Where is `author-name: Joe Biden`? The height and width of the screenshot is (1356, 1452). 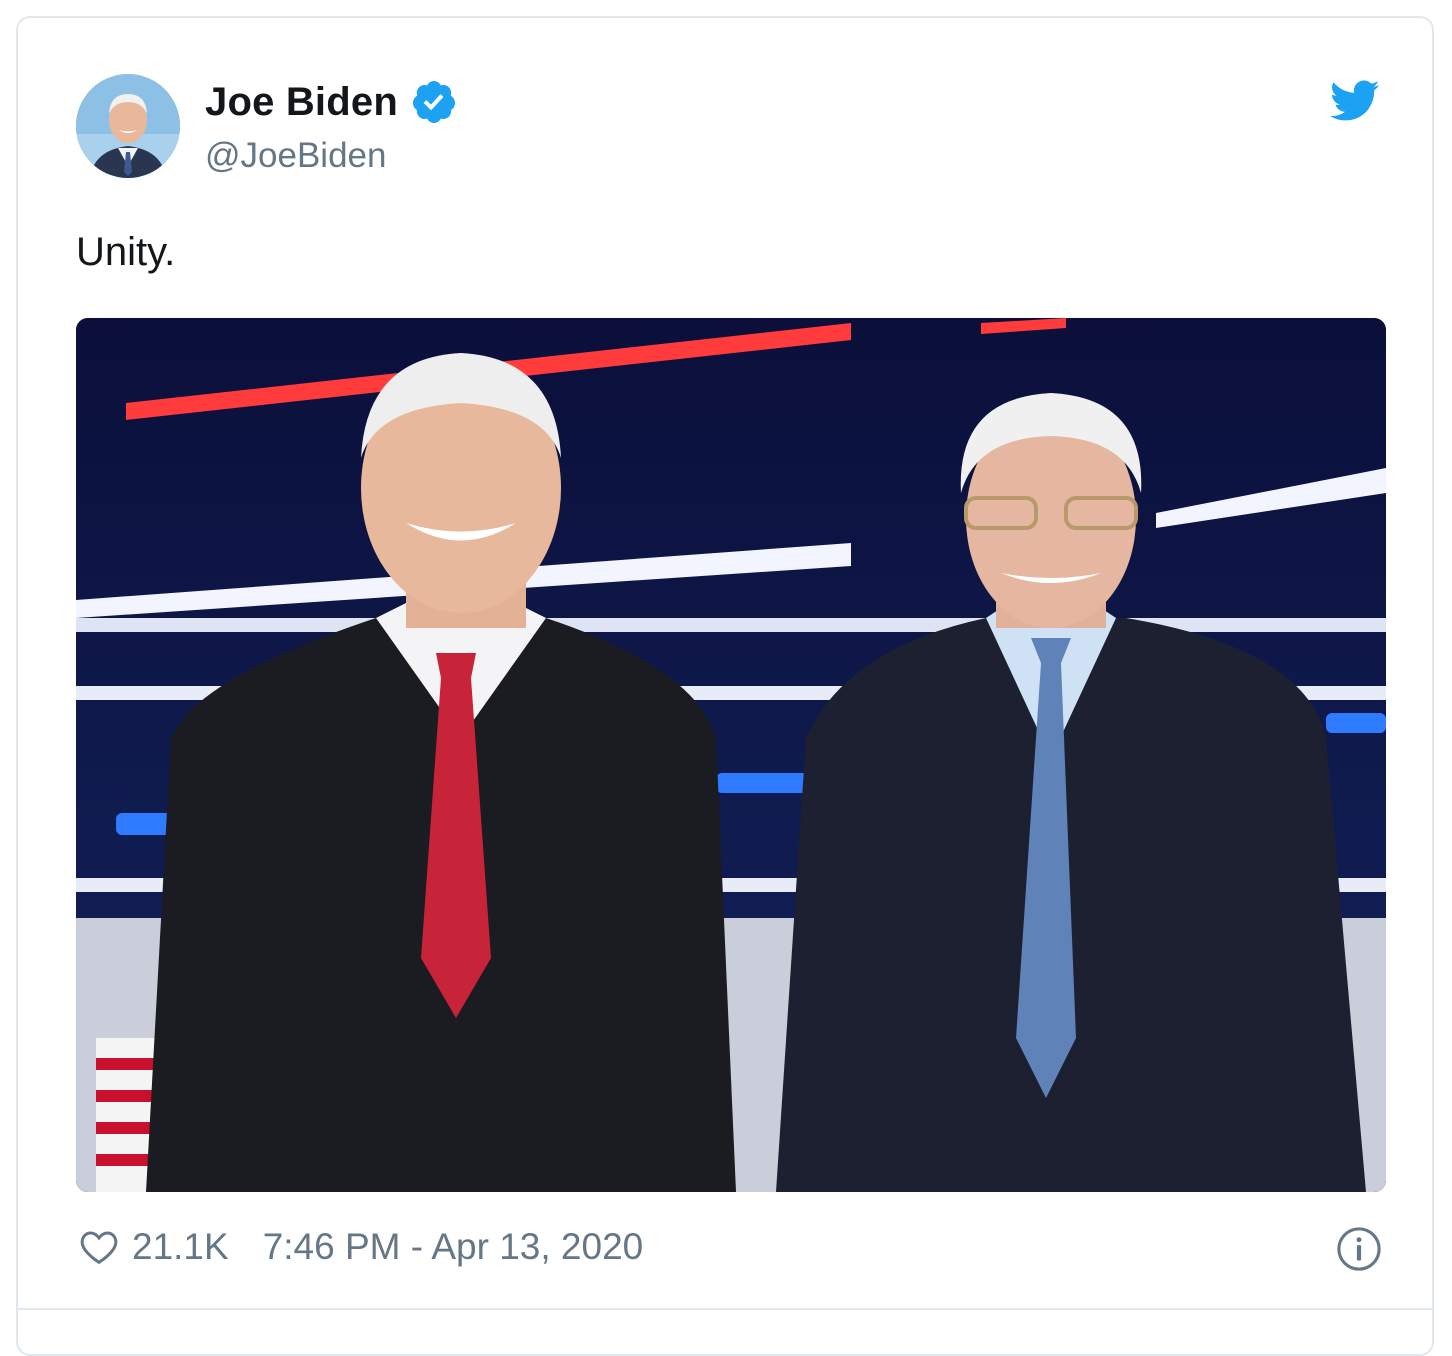
author-name: Joe Biden is located at coordinates (301, 102).